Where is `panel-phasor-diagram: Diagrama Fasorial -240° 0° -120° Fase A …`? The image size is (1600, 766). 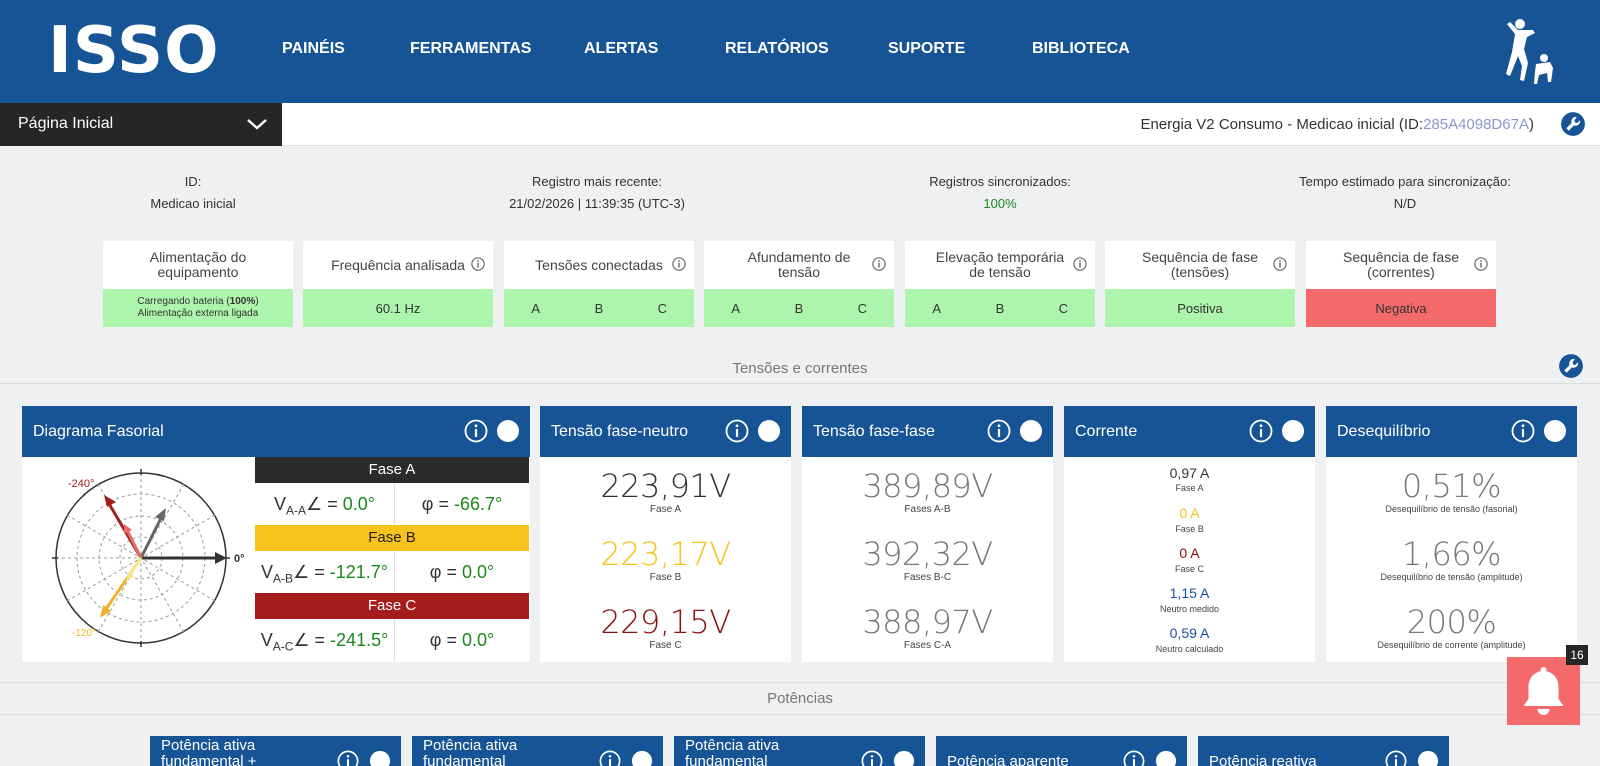 panel-phasor-diagram: Diagrama Fasorial -240° 0° -120° Fase A … is located at coordinates (276, 534).